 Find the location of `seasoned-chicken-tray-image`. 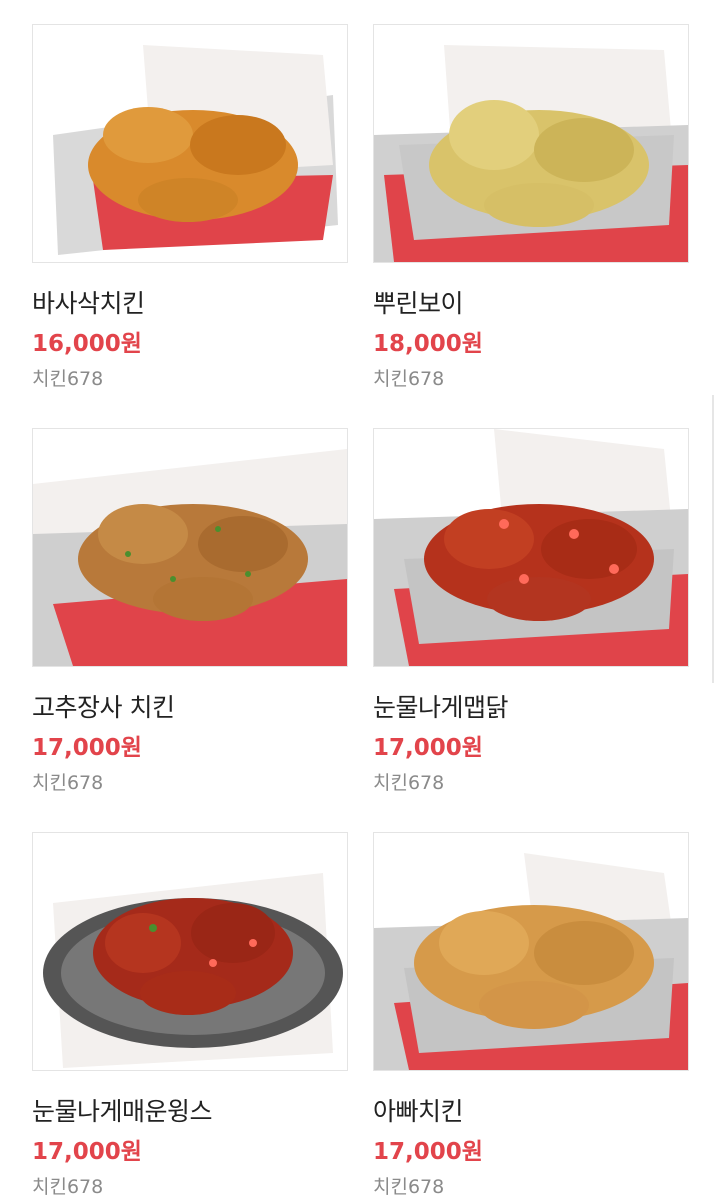

seasoned-chicken-tray-image is located at coordinates (531, 143).